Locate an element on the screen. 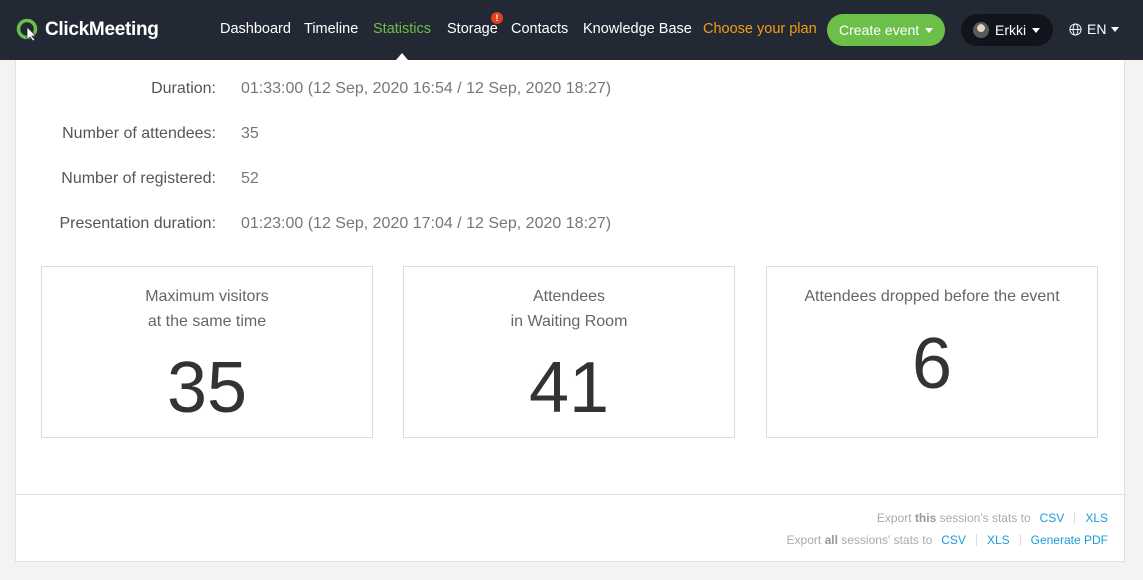 The height and width of the screenshot is (580, 1143). export-bold: all is located at coordinates (831, 540).